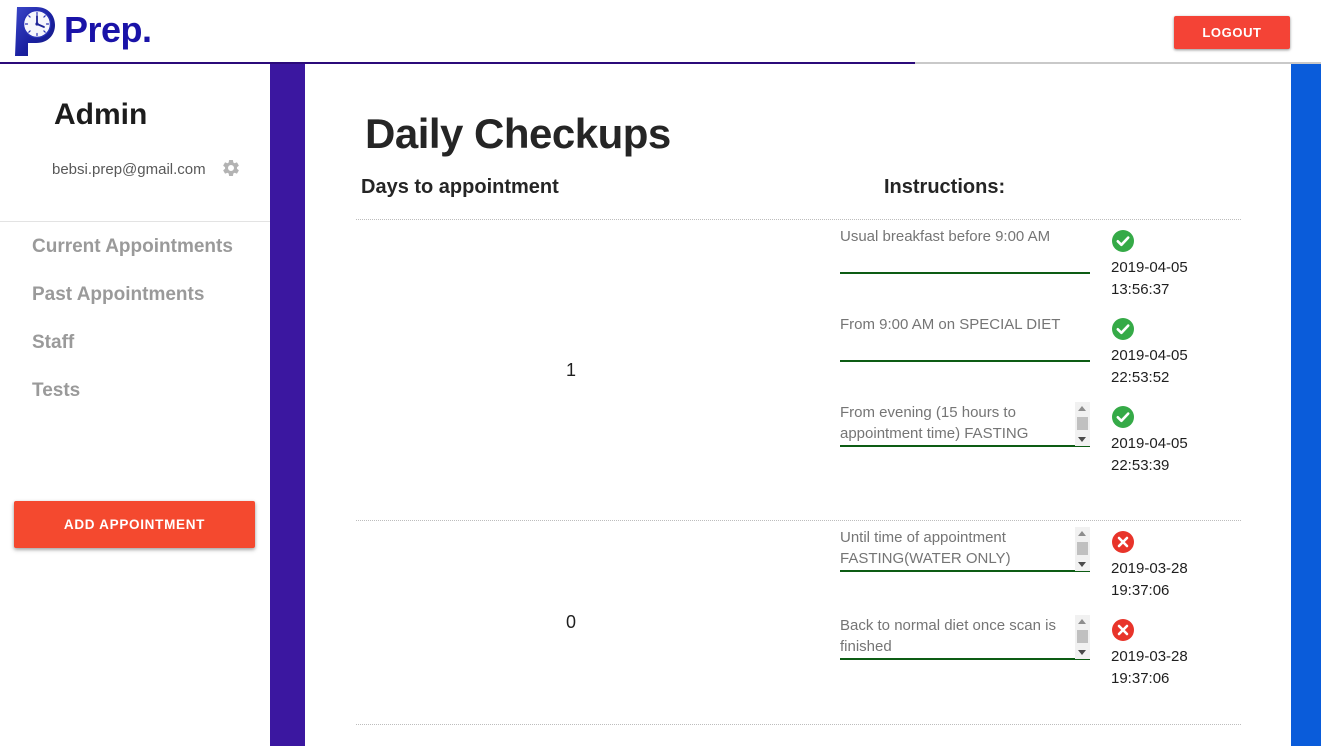  Describe the element at coordinates (134, 524) in the screenshot. I see `add-appointment-button: ADD APPOINTMENT` at that location.